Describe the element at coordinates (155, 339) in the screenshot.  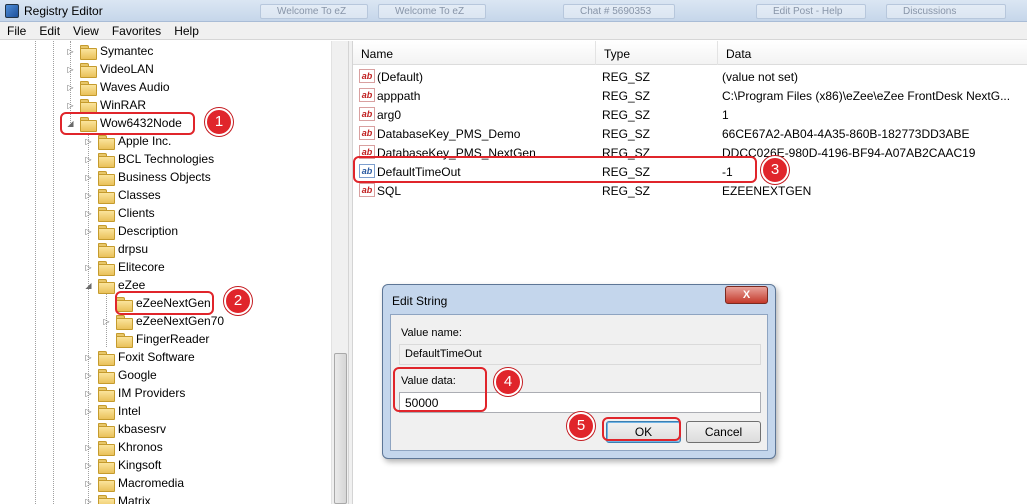
I see `tree-item: FingerReader` at that location.